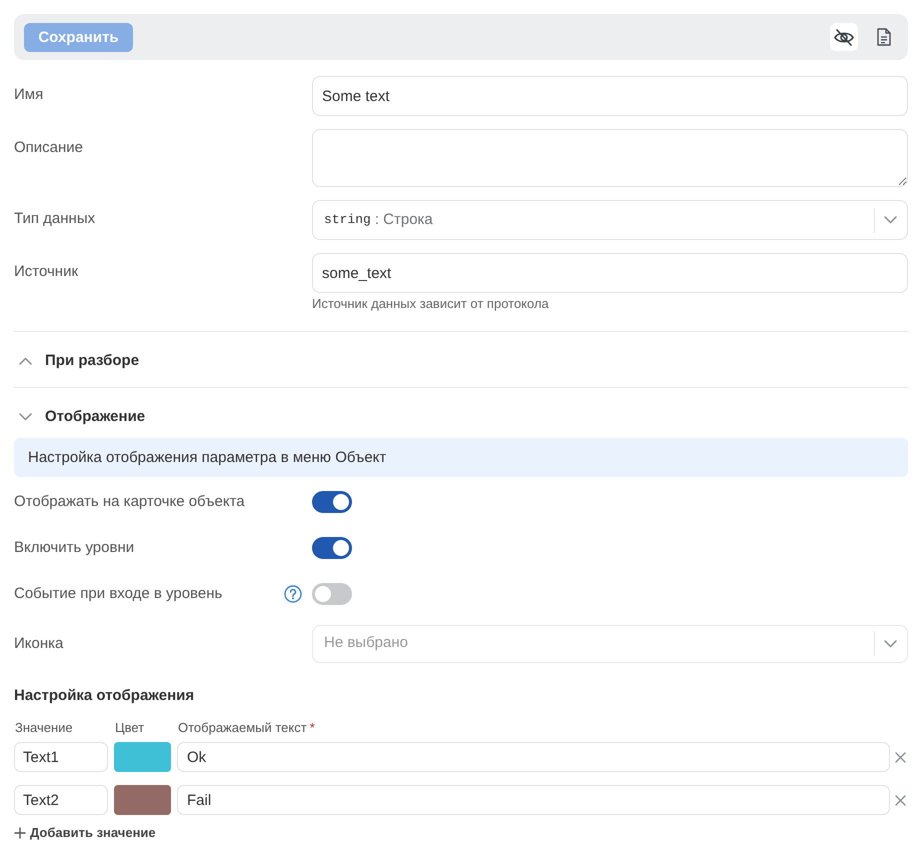 This screenshot has height=846, width=915. Describe the element at coordinates (61, 757) in the screenshot. I see `value-field: Text1` at that location.